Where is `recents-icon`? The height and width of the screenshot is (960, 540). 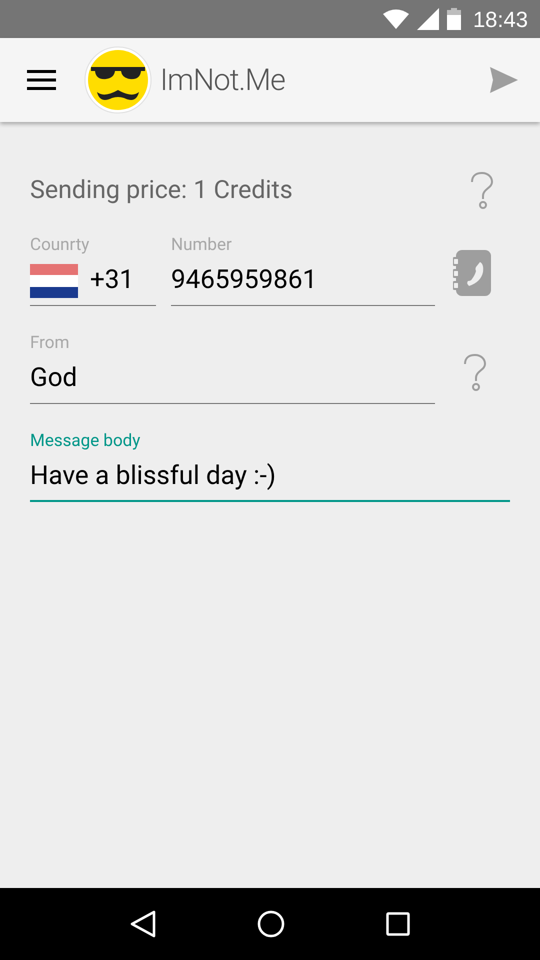
recents-icon is located at coordinates (398, 924).